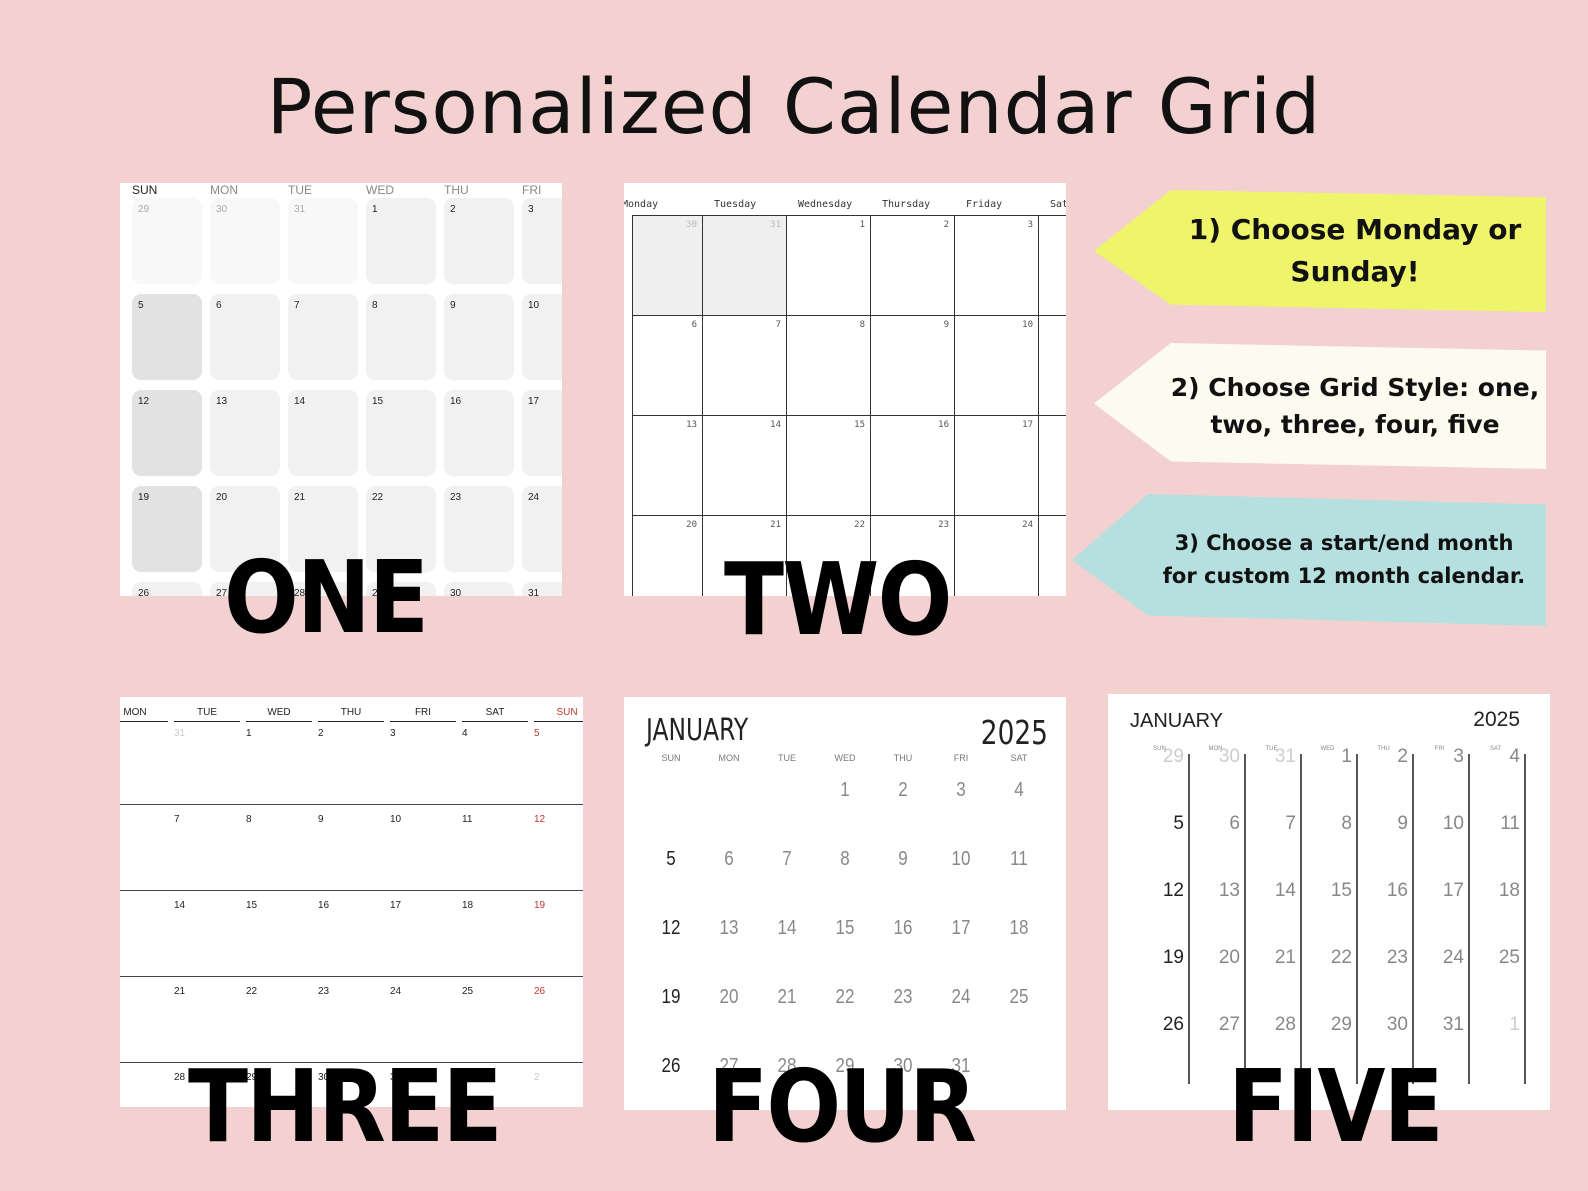  I want to click on day-number: 6, so click(694, 325).